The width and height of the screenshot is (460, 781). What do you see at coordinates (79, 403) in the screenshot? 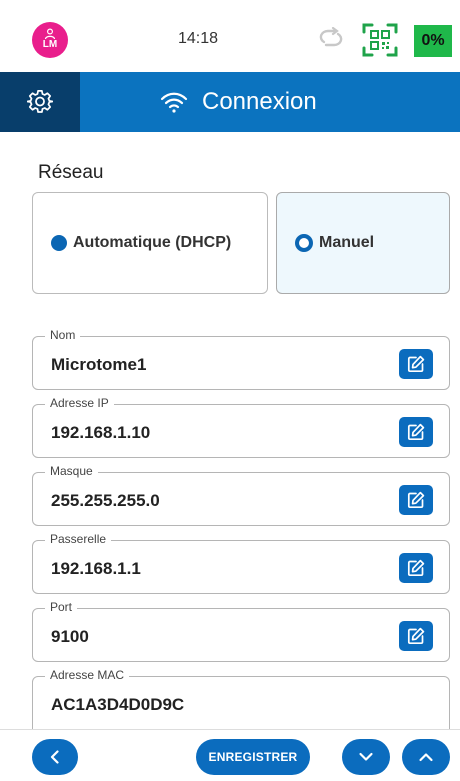
I see `field-label: Adresse IP` at bounding box center [79, 403].